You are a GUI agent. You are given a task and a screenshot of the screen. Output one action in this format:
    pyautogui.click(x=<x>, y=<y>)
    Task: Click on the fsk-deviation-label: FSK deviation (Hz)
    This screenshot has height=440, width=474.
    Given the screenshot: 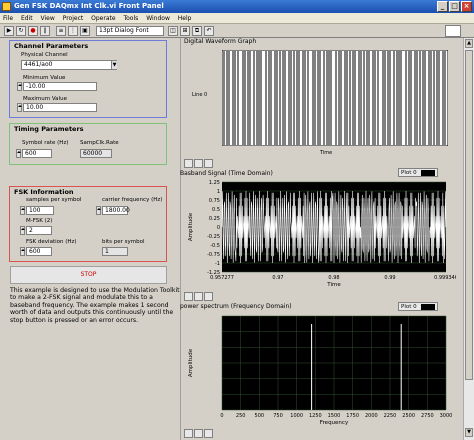 What is the action you would take?
    pyautogui.click(x=51, y=242)
    